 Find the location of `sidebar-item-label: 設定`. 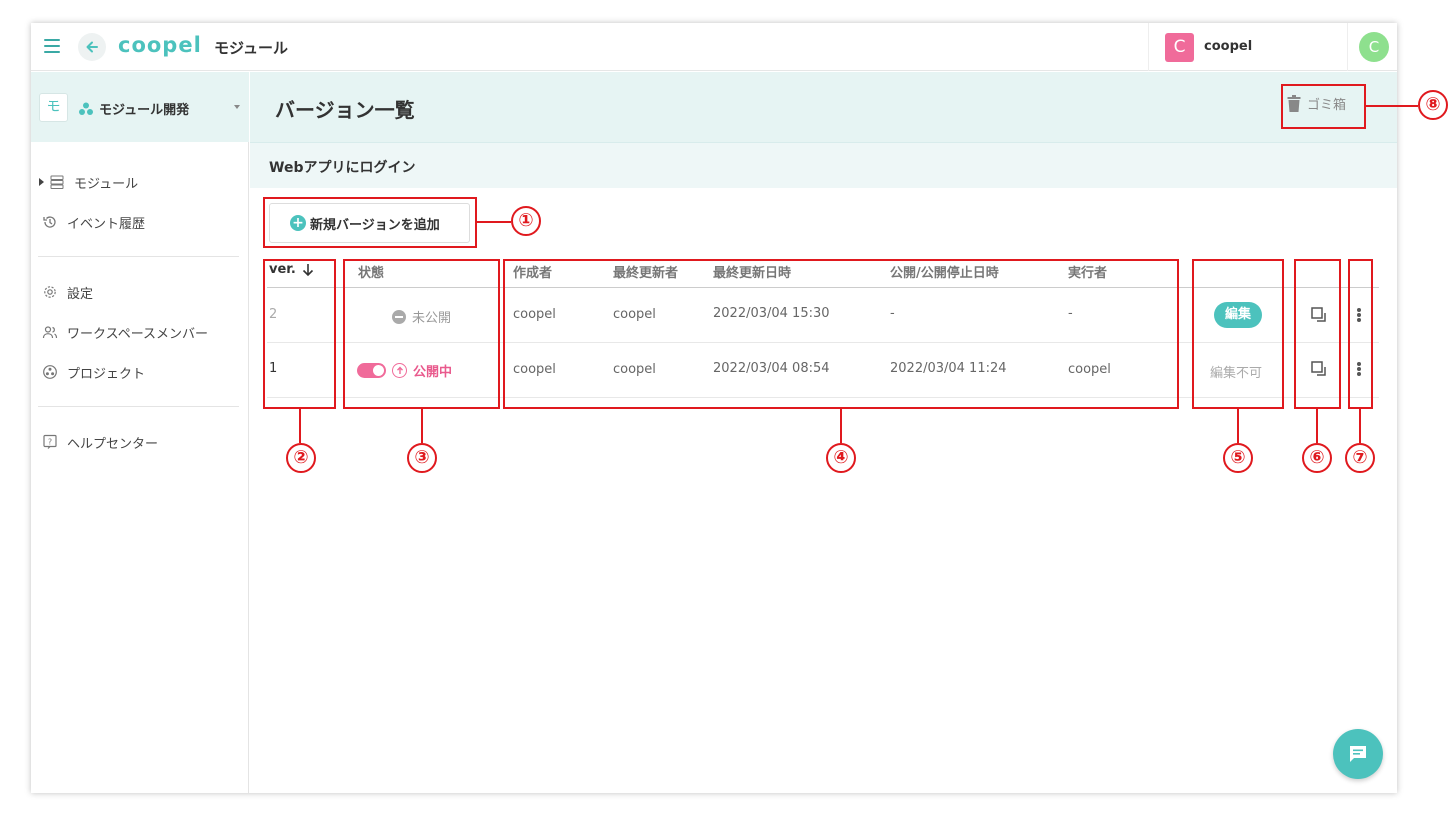

sidebar-item-label: 設定 is located at coordinates (80, 294).